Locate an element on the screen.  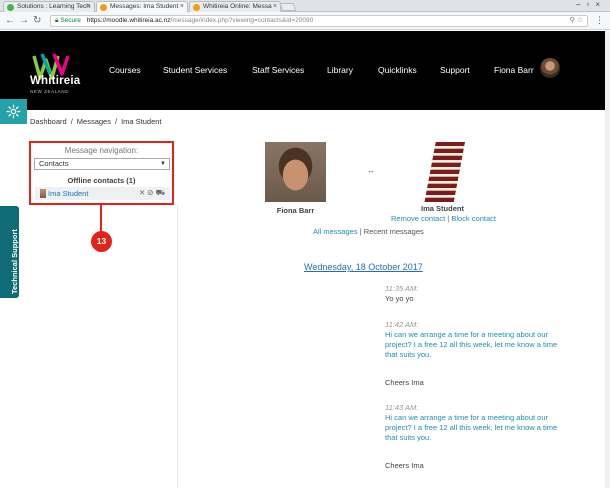
message-time: 11:35 AM: is located at coordinates (402, 288).